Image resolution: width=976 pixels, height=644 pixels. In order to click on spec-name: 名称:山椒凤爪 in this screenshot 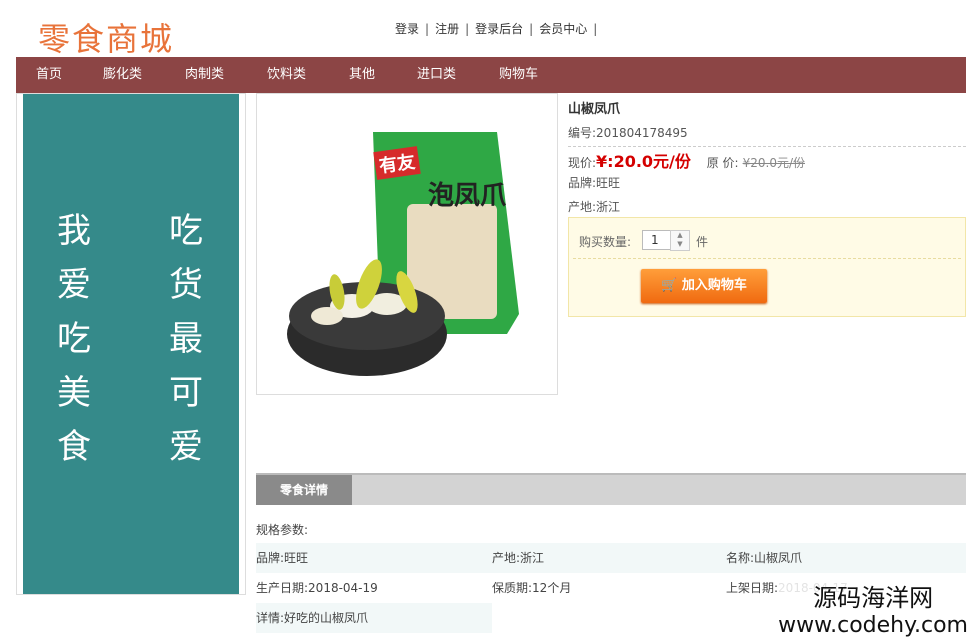, I will do `click(764, 558)`.